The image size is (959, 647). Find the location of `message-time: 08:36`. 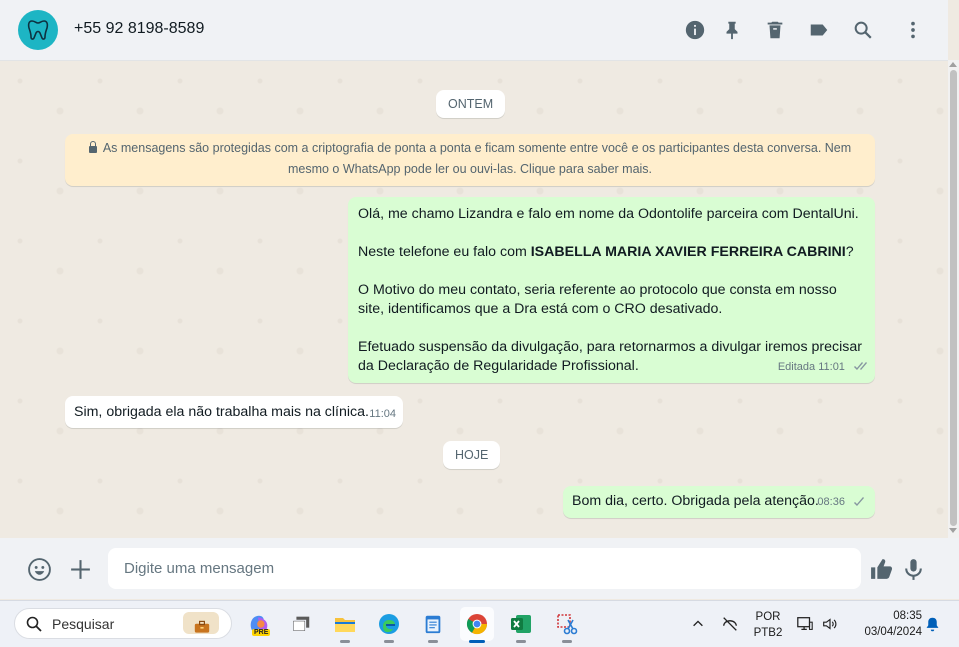

message-time: 08:36 is located at coordinates (831, 502).